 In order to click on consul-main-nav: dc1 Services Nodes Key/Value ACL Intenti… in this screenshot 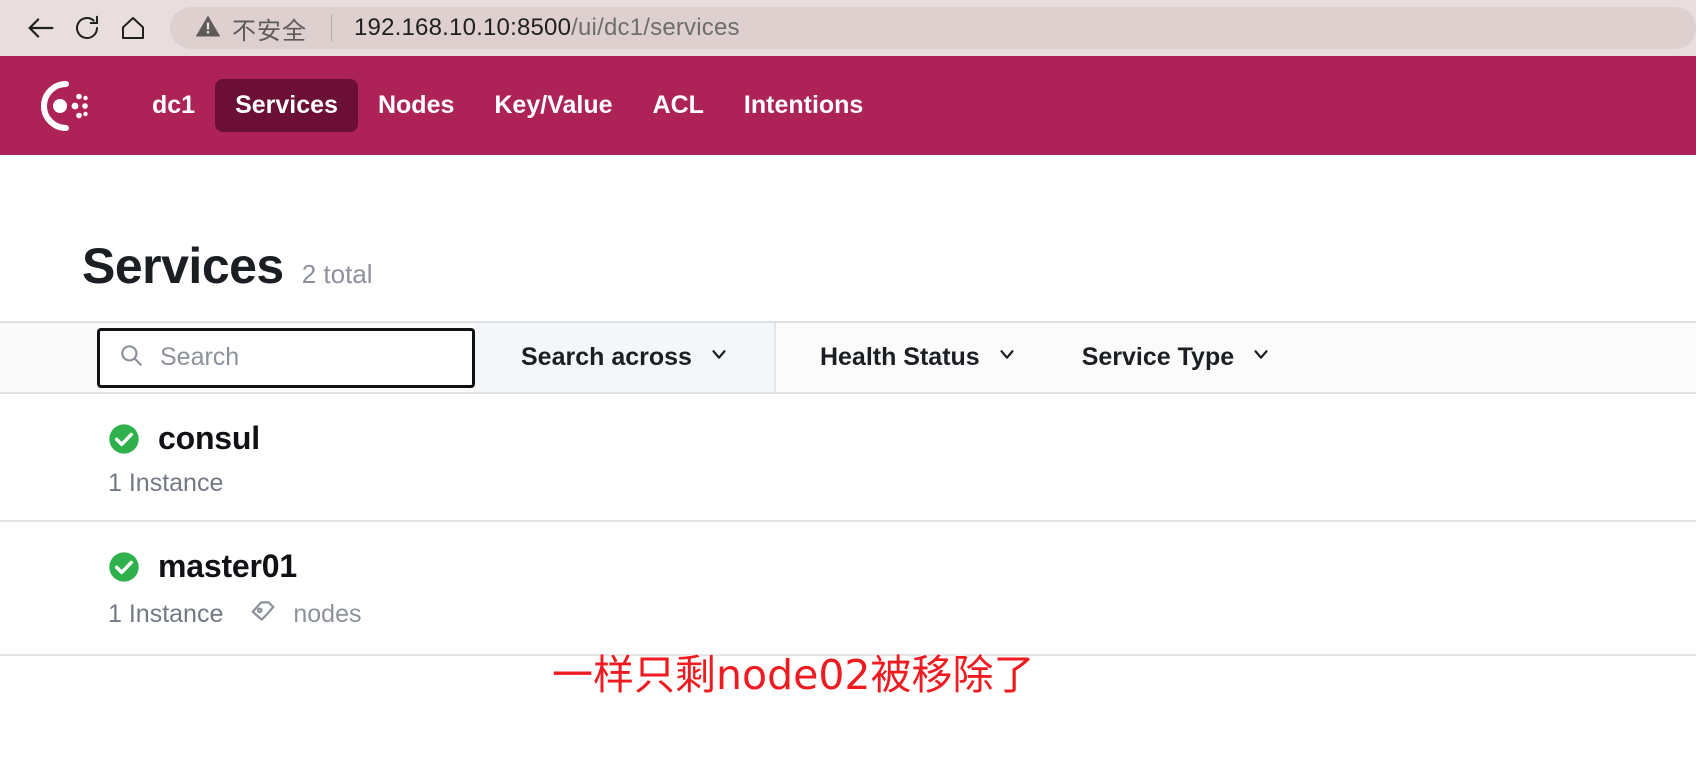, I will do `click(848, 105)`.